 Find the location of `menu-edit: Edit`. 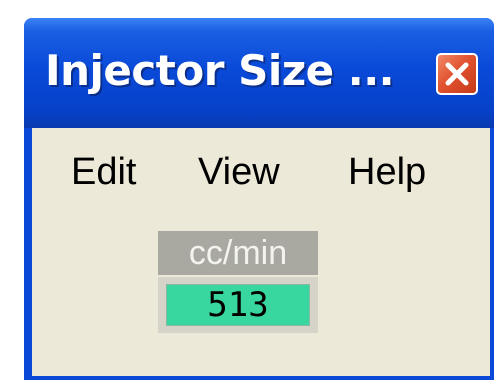

menu-edit: Edit is located at coordinates (103, 172).